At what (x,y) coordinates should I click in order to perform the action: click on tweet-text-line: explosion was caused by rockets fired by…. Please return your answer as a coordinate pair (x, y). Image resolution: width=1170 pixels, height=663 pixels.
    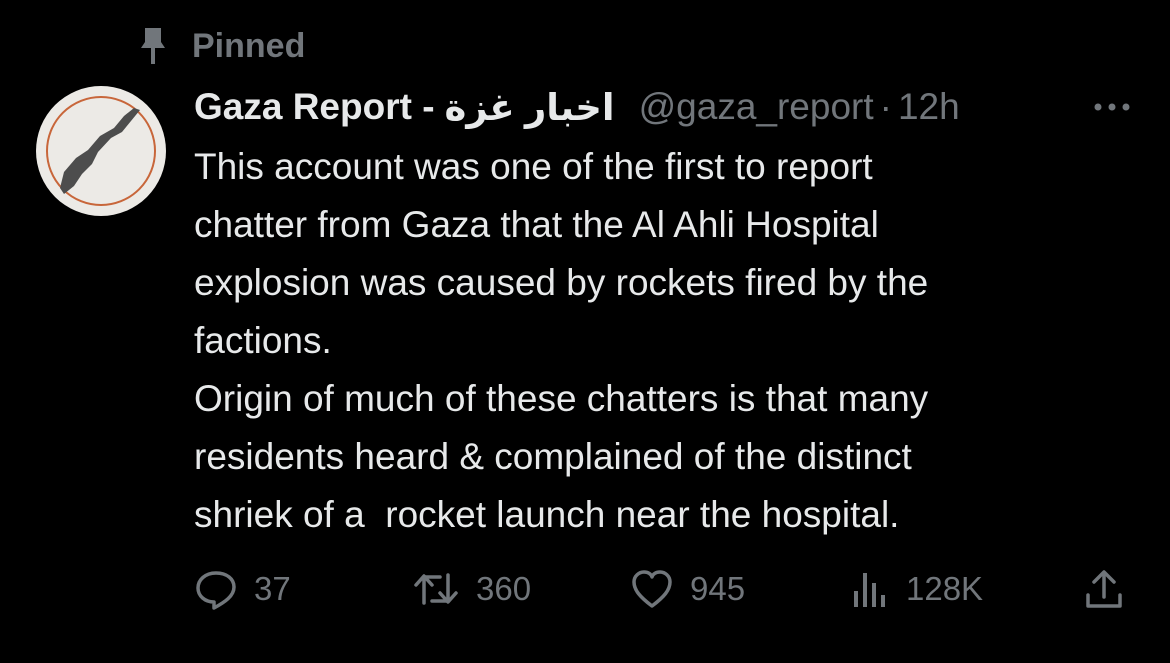
    Looking at the image, I should click on (561, 282).